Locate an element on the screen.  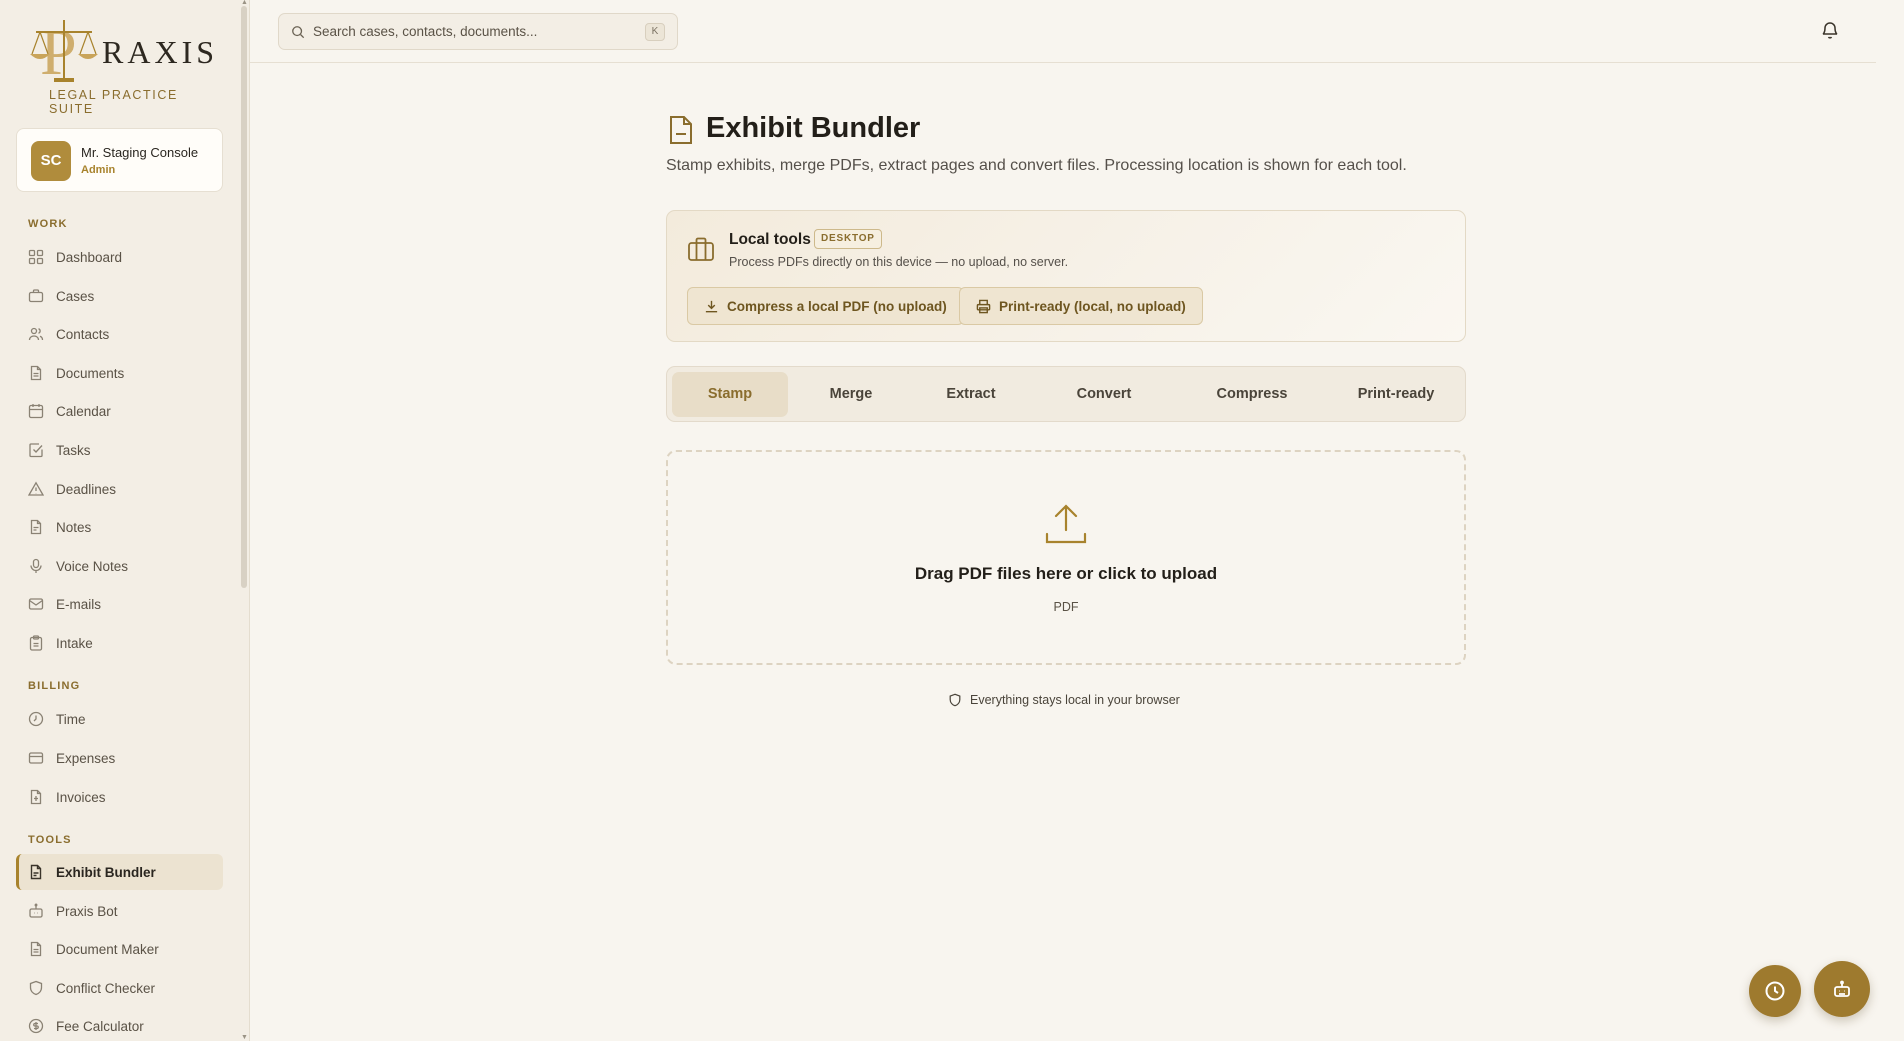
sidebar-item-label: Dashboard is located at coordinates (89, 257).